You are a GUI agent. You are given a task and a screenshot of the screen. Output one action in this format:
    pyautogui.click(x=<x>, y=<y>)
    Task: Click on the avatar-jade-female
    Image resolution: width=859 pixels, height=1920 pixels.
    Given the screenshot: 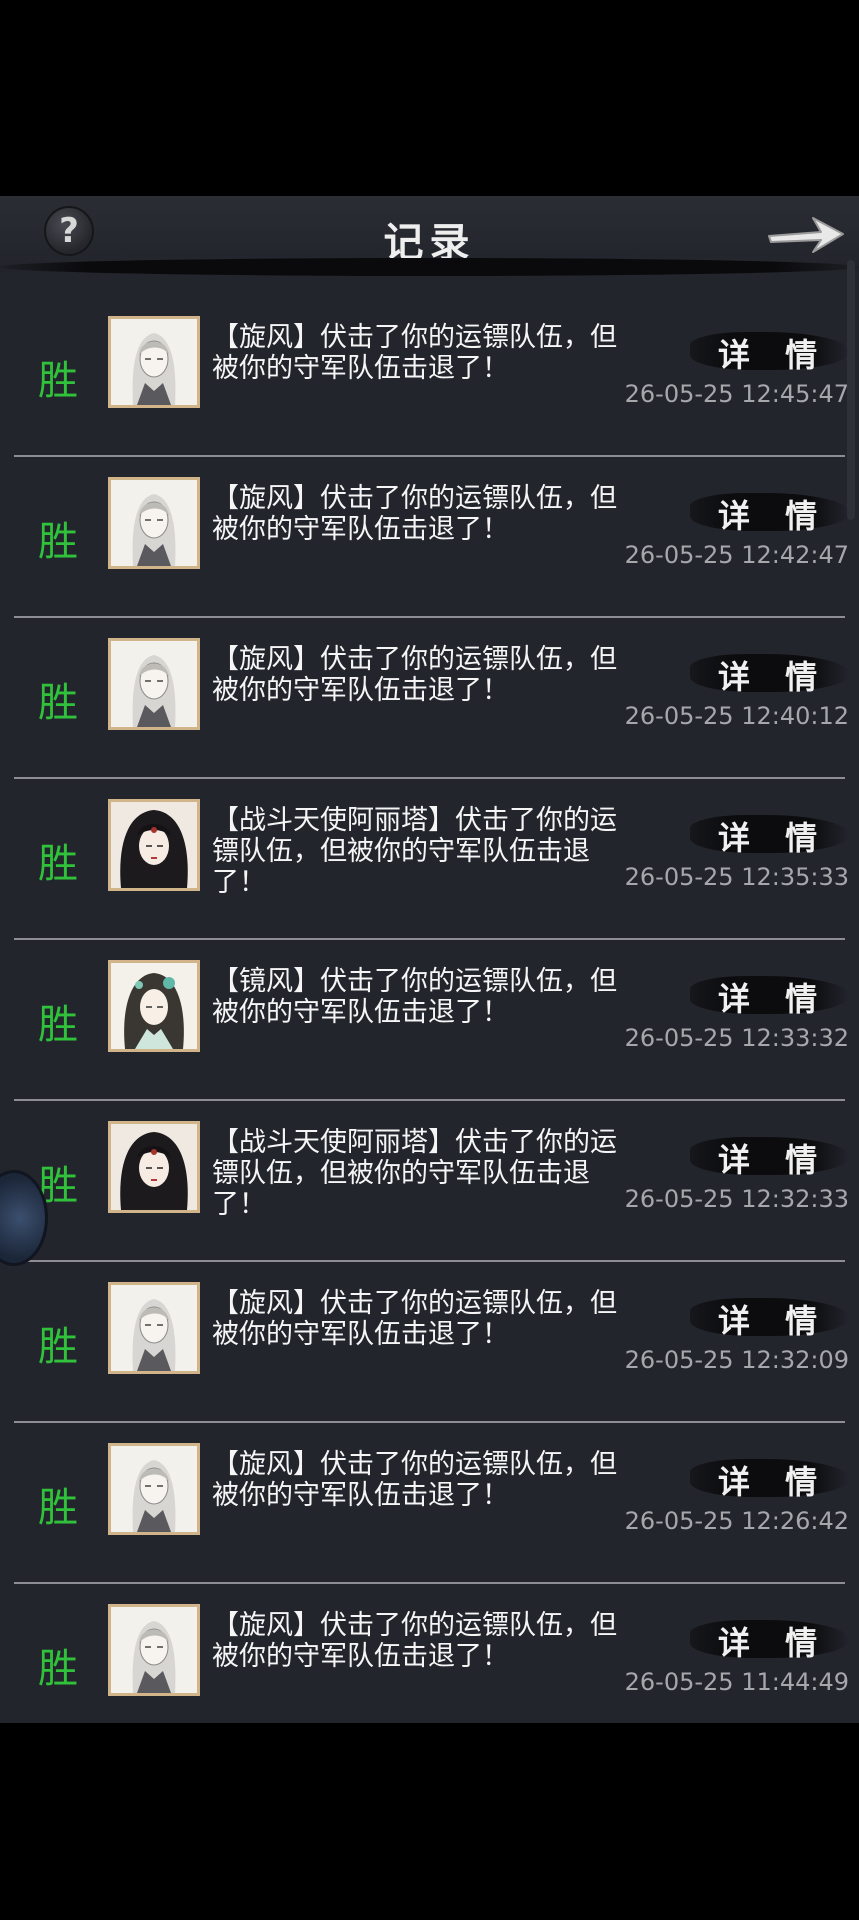 What is the action you would take?
    pyautogui.click(x=154, y=1006)
    